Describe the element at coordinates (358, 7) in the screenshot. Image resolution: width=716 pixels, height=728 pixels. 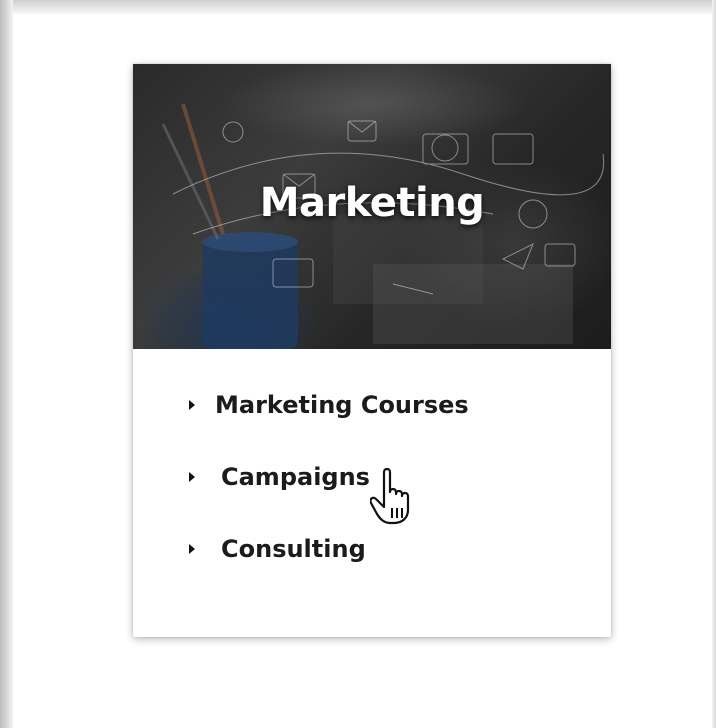
I see `window-frame-top` at that location.